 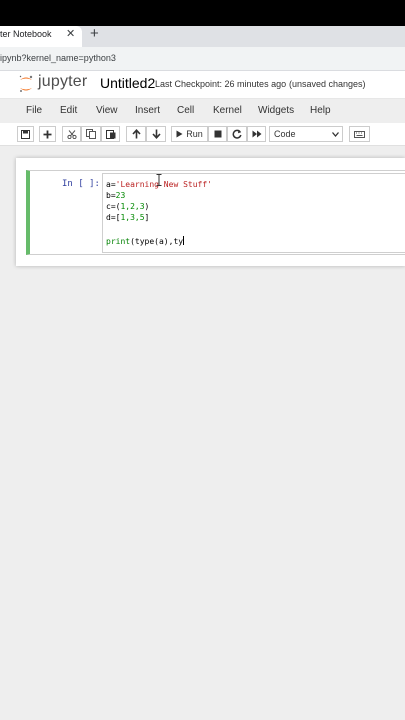 I want to click on command-palette-button, so click(x=359, y=134).